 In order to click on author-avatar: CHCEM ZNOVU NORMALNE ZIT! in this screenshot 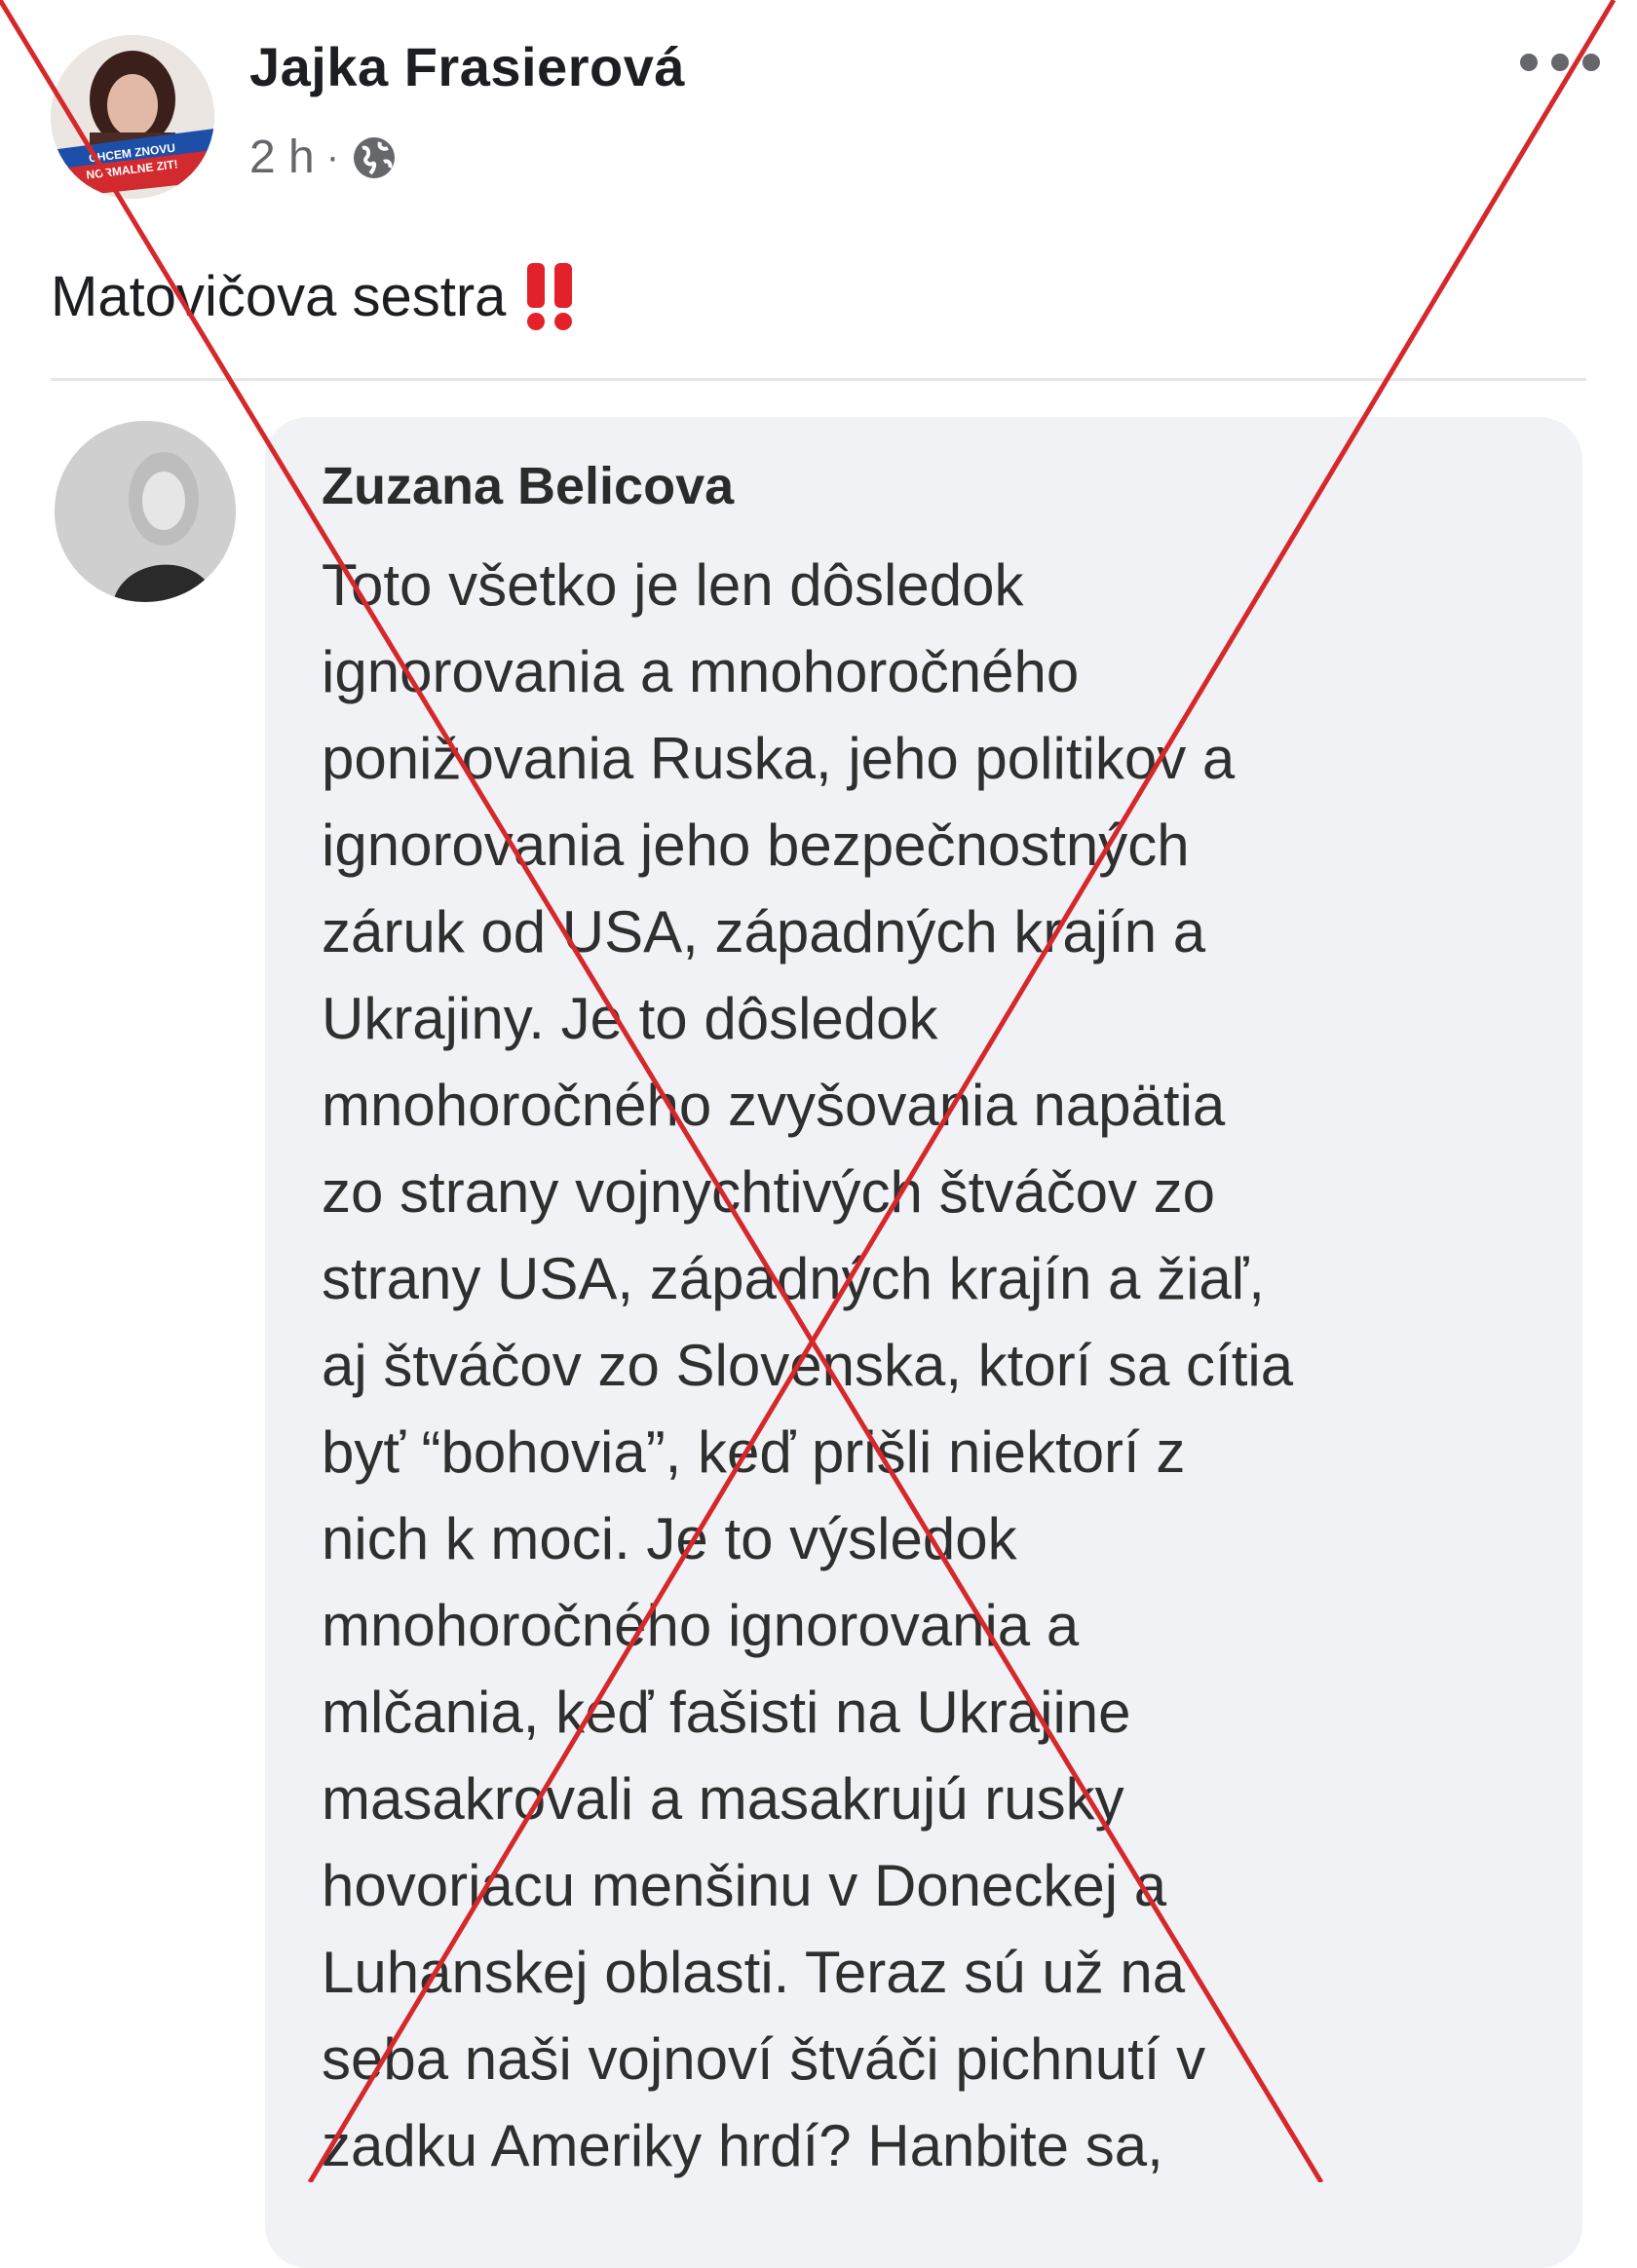, I will do `click(132, 117)`.